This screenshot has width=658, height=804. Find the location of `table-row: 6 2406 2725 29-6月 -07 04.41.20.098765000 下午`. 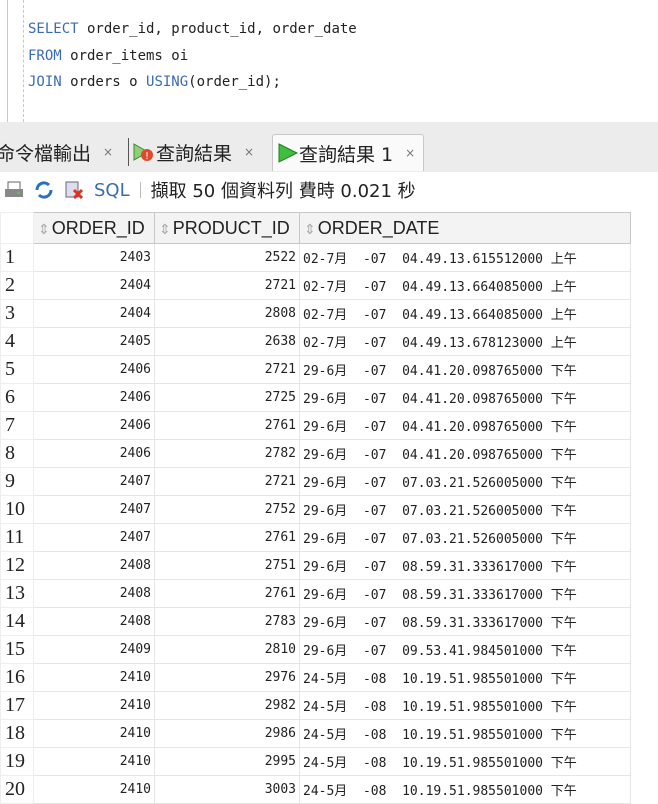

table-row: 6 2406 2725 29-6月 -07 04.41.20.098765000 下午 is located at coordinates (315, 397).